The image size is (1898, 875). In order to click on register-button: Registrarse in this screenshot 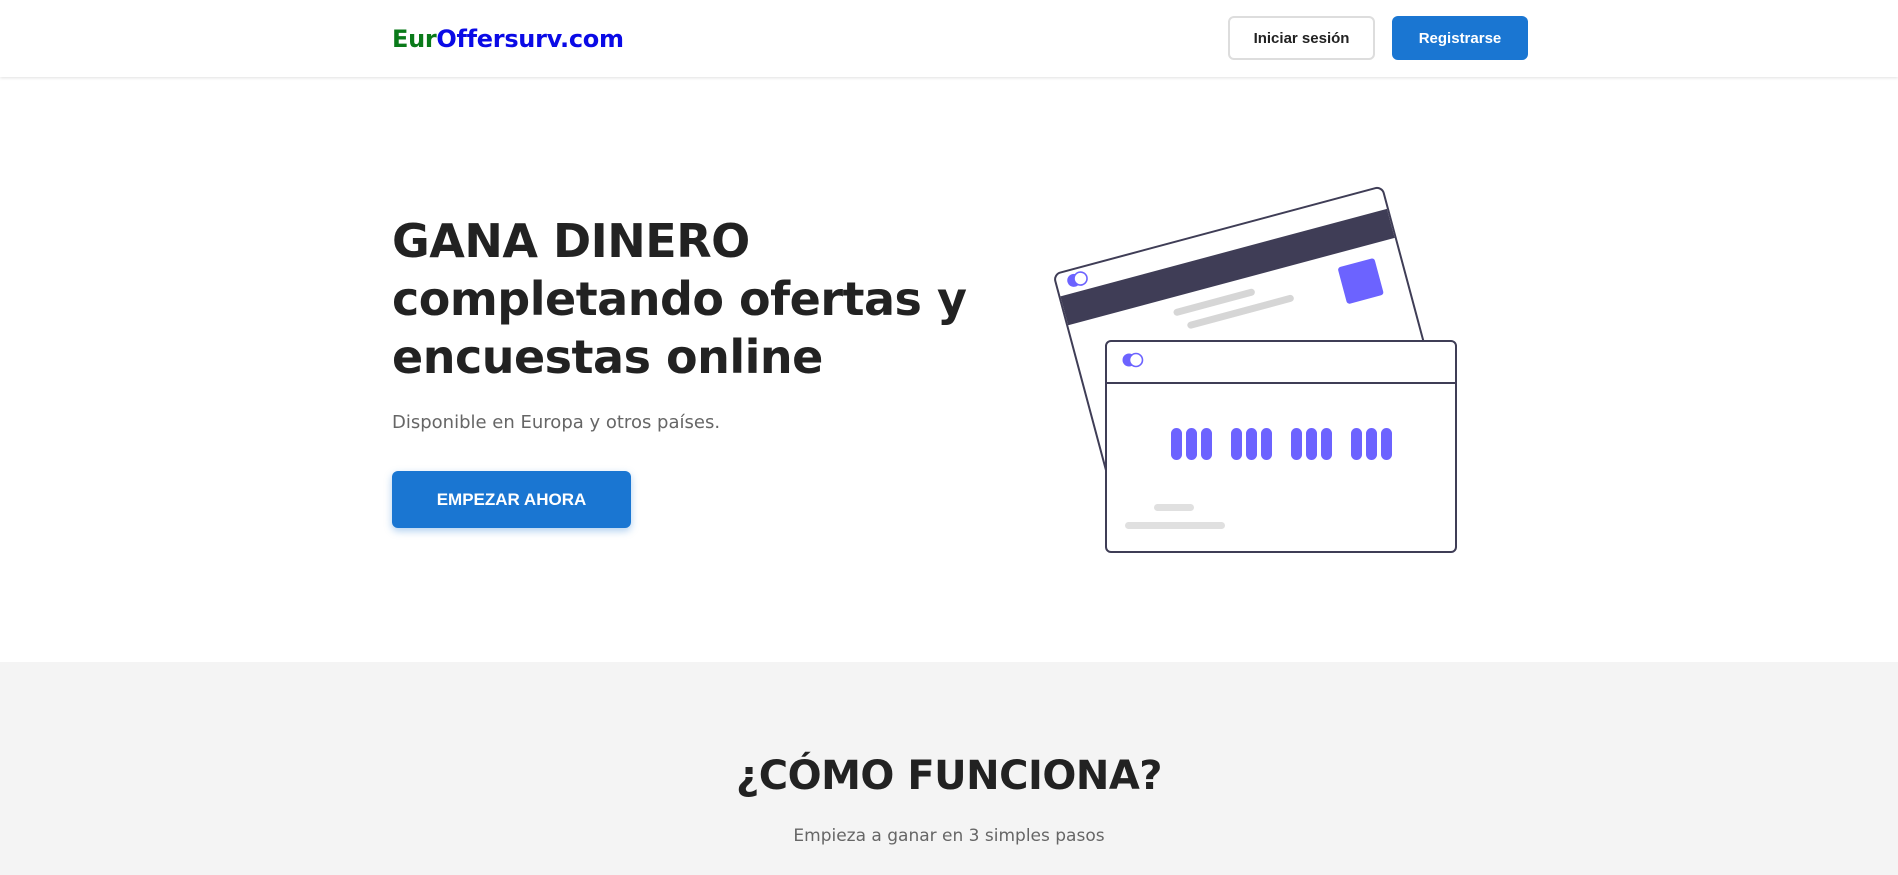, I will do `click(1460, 38)`.